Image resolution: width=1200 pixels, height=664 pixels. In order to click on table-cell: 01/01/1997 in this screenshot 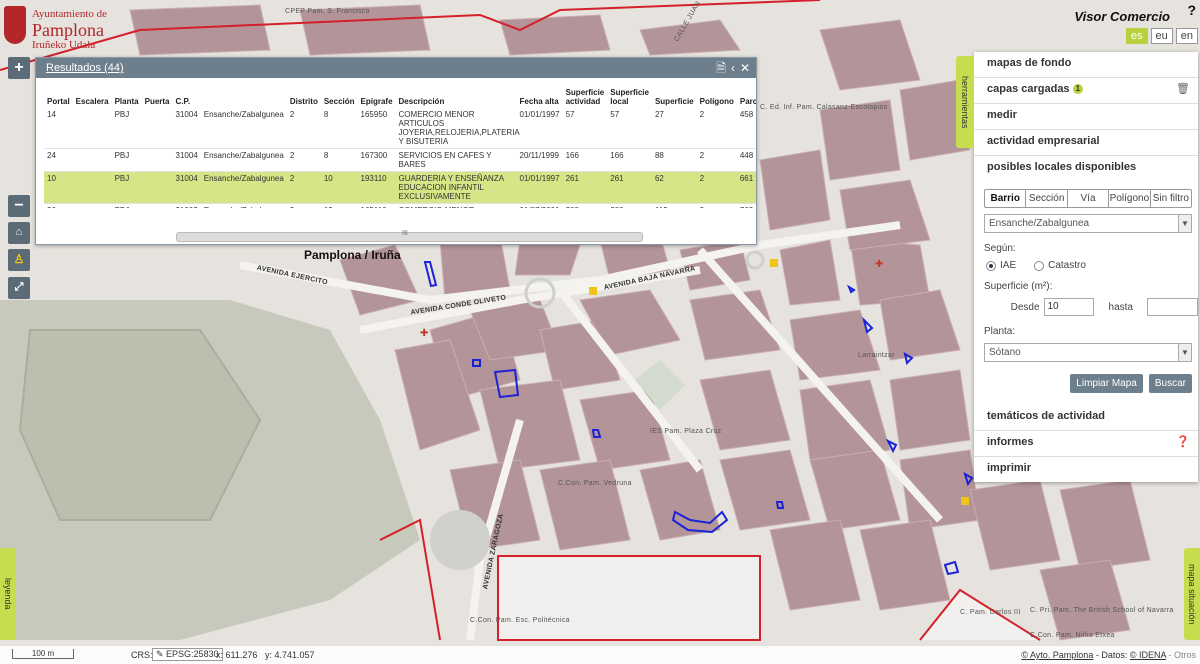, I will do `click(539, 128)`.